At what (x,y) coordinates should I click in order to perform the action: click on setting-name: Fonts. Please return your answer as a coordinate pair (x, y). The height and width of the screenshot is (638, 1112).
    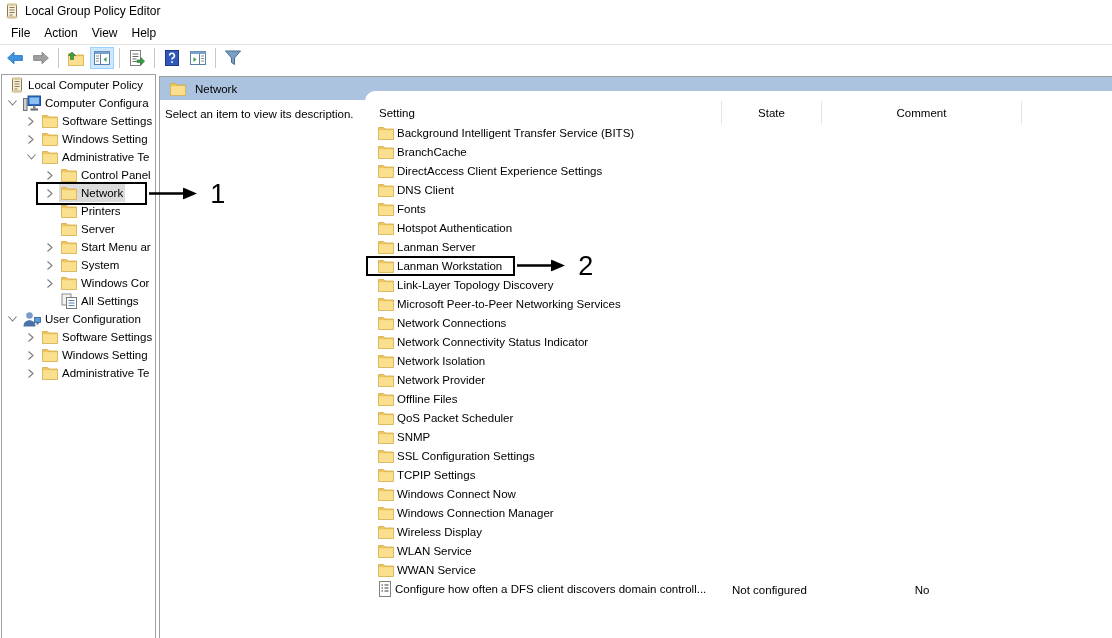
    Looking at the image, I should click on (411, 208).